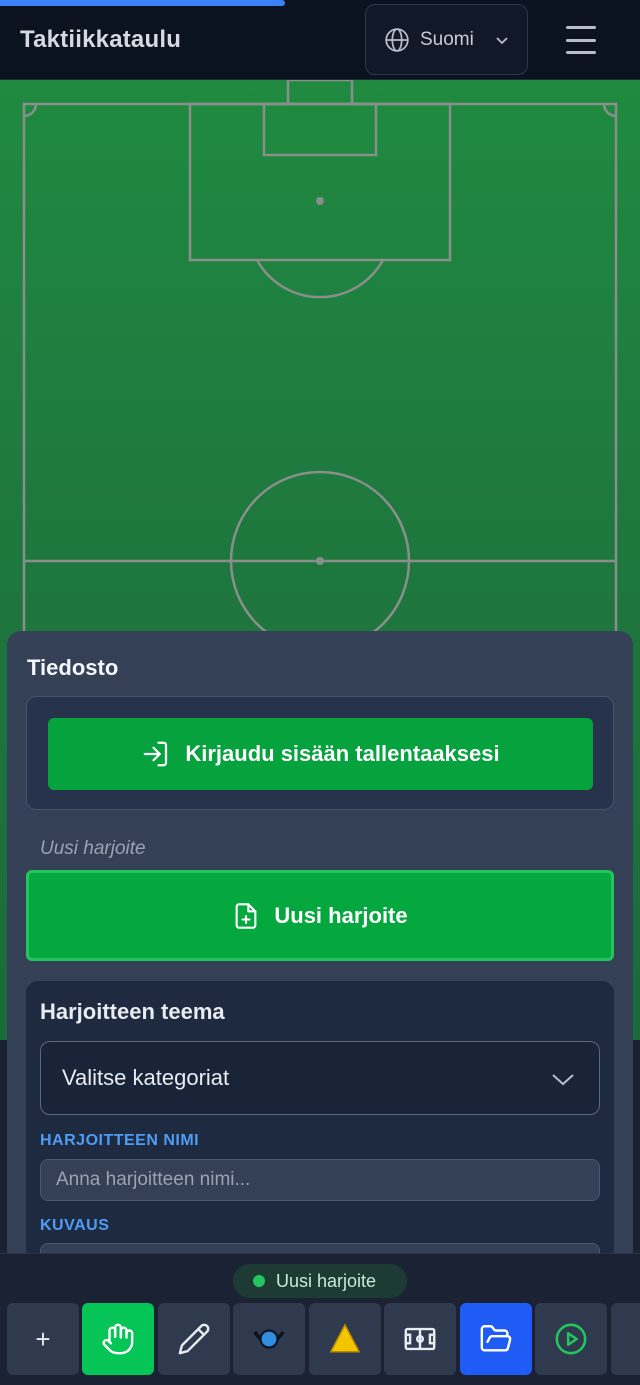 Image resolution: width=640 pixels, height=1385 pixels. What do you see at coordinates (625, 1339) in the screenshot?
I see `more-tools-button` at bounding box center [625, 1339].